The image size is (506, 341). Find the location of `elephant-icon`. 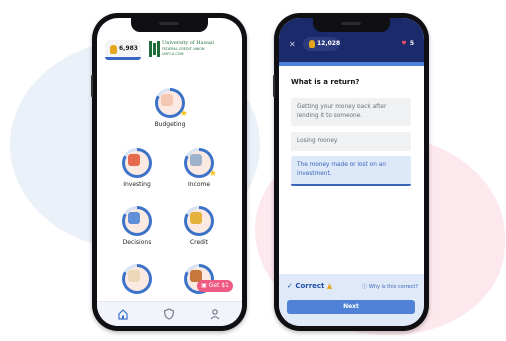

elephant-icon is located at coordinates (196, 160).